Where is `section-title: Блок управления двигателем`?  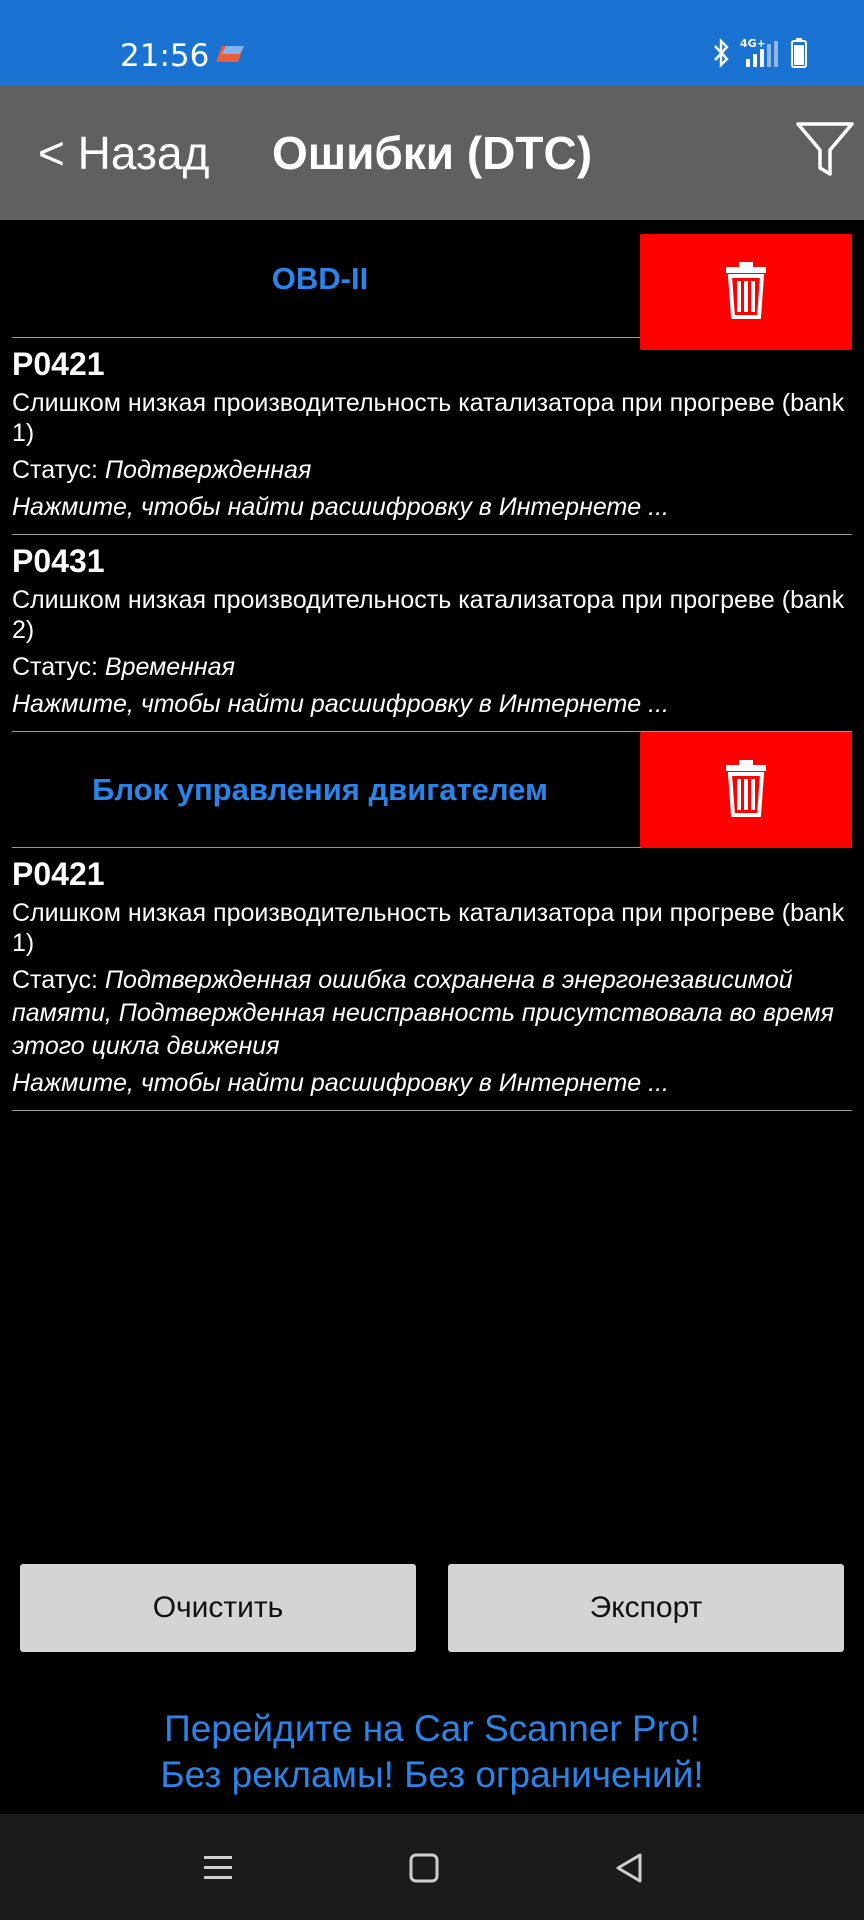
section-title: Блок управления двигателем is located at coordinates (320, 789).